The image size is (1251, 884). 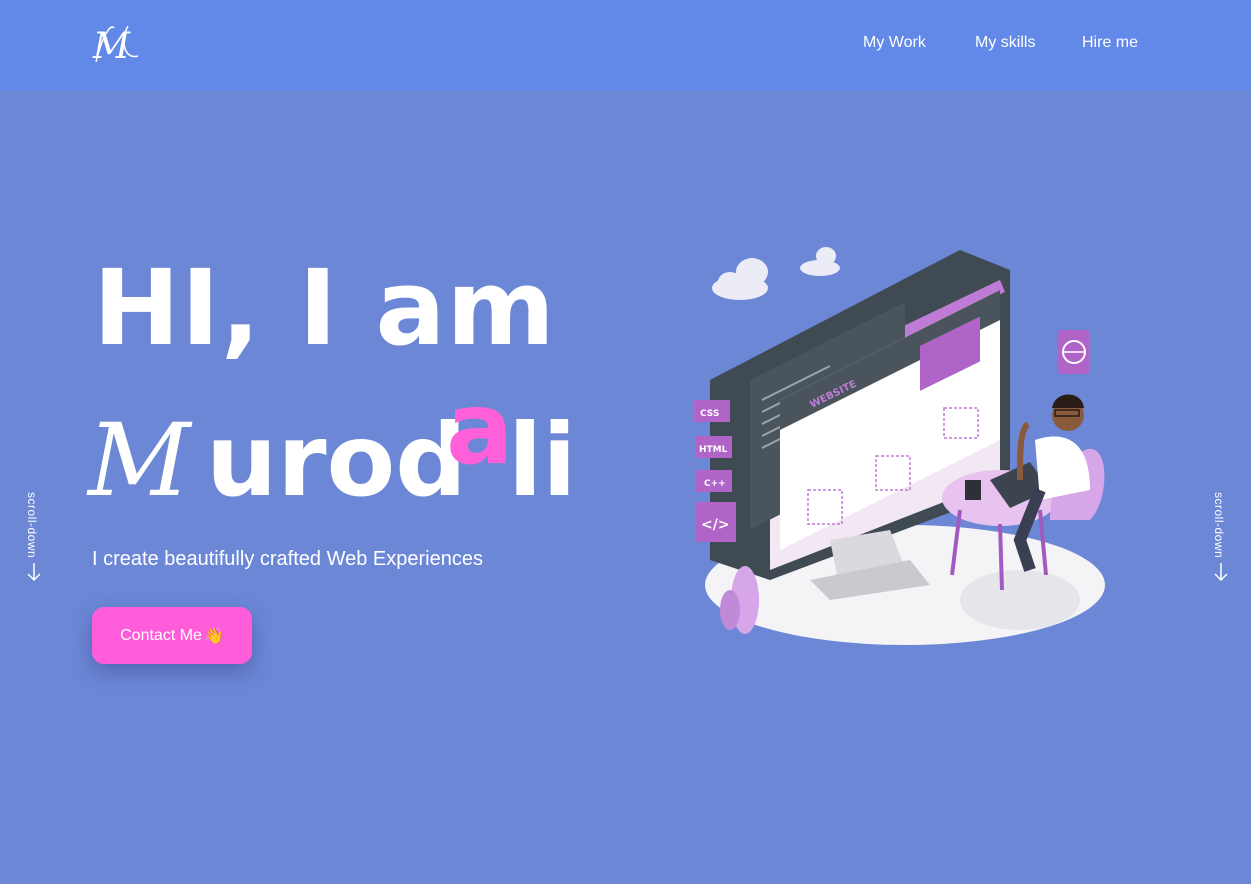 I want to click on hero-title: HI, I am, so click(x=324, y=308).